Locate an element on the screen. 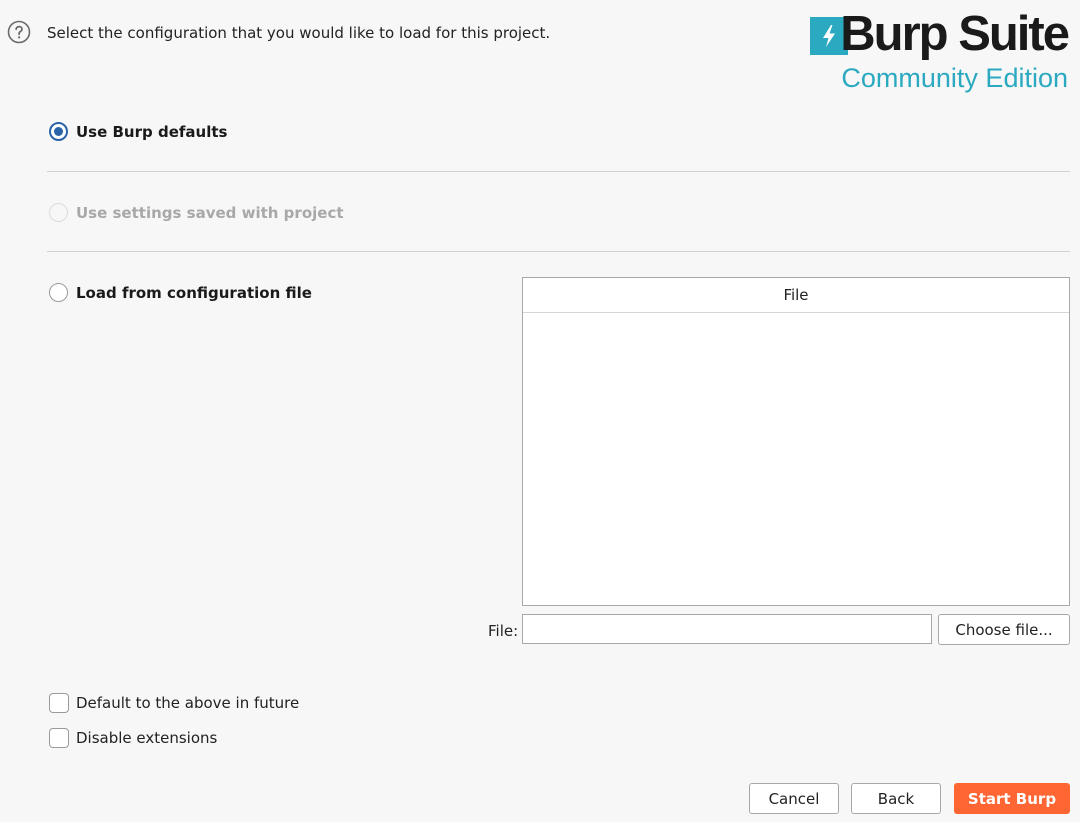 The image size is (1080, 822). option-use-project-settings: Use settings saved with project is located at coordinates (196, 212).